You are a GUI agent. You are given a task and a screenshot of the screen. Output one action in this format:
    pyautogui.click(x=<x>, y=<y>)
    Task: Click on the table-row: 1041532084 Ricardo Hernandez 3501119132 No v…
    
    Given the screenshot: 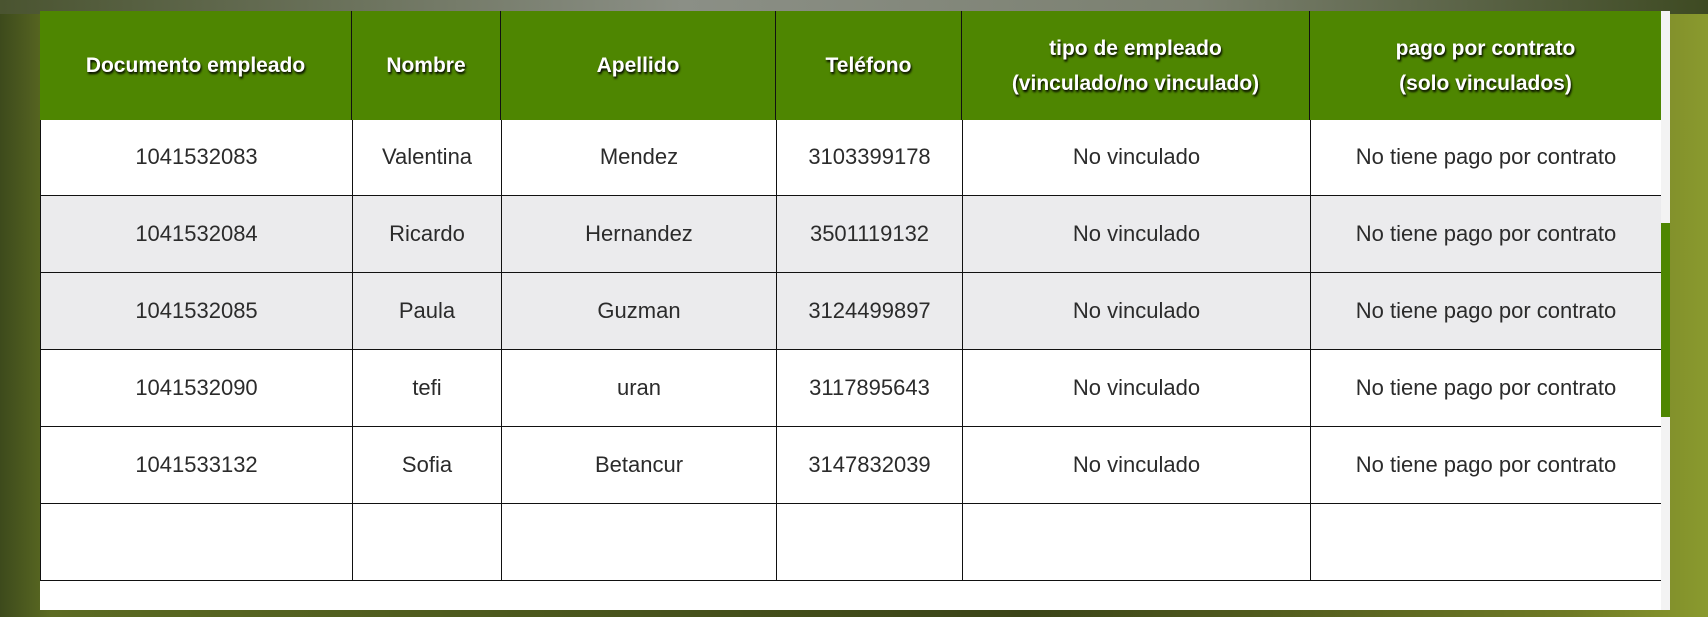 What is the action you would take?
    pyautogui.click(x=850, y=234)
    